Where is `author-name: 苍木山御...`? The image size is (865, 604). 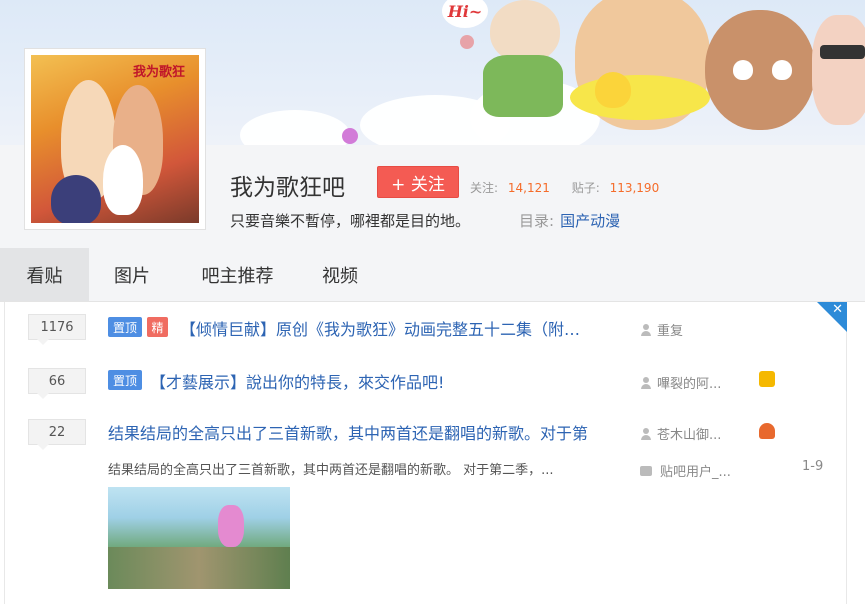 author-name: 苍木山御... is located at coordinates (689, 435).